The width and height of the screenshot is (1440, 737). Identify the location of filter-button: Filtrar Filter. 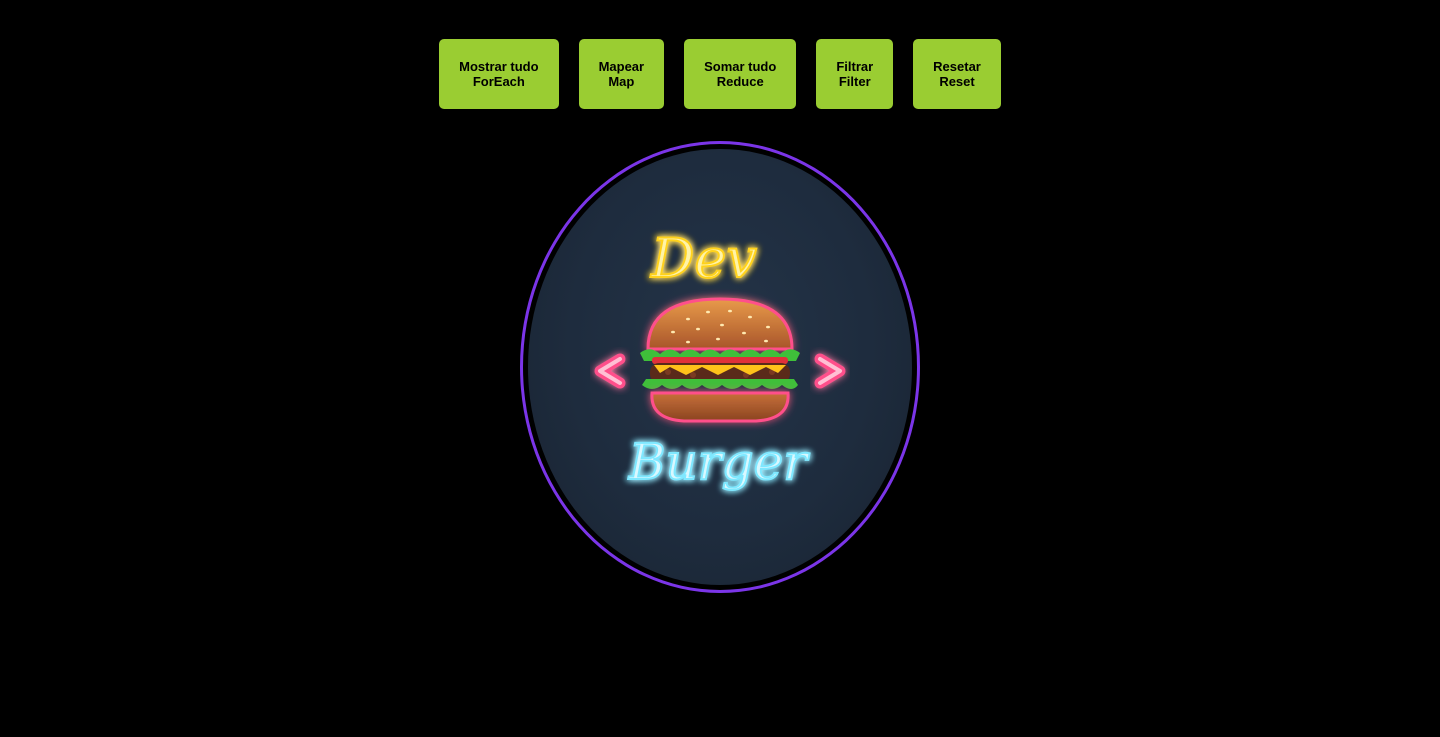
(855, 74).